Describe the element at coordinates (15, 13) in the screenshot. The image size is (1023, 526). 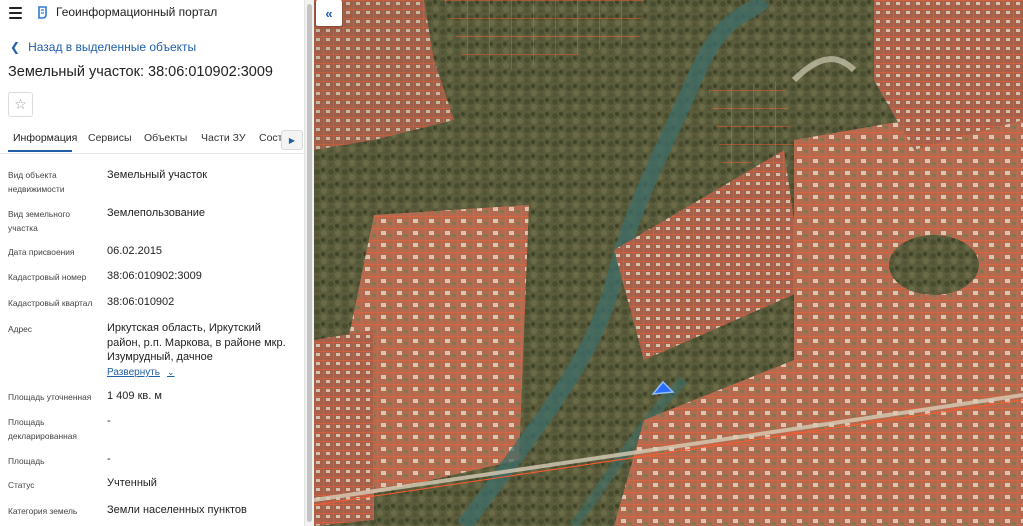
I see `hamburger-icon` at that location.